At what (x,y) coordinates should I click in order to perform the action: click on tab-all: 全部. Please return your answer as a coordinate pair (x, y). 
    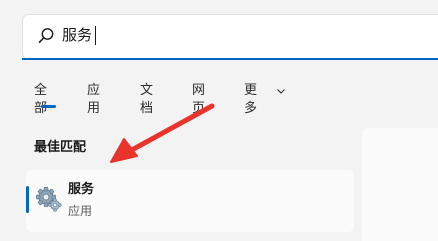
    Looking at the image, I should click on (40, 100).